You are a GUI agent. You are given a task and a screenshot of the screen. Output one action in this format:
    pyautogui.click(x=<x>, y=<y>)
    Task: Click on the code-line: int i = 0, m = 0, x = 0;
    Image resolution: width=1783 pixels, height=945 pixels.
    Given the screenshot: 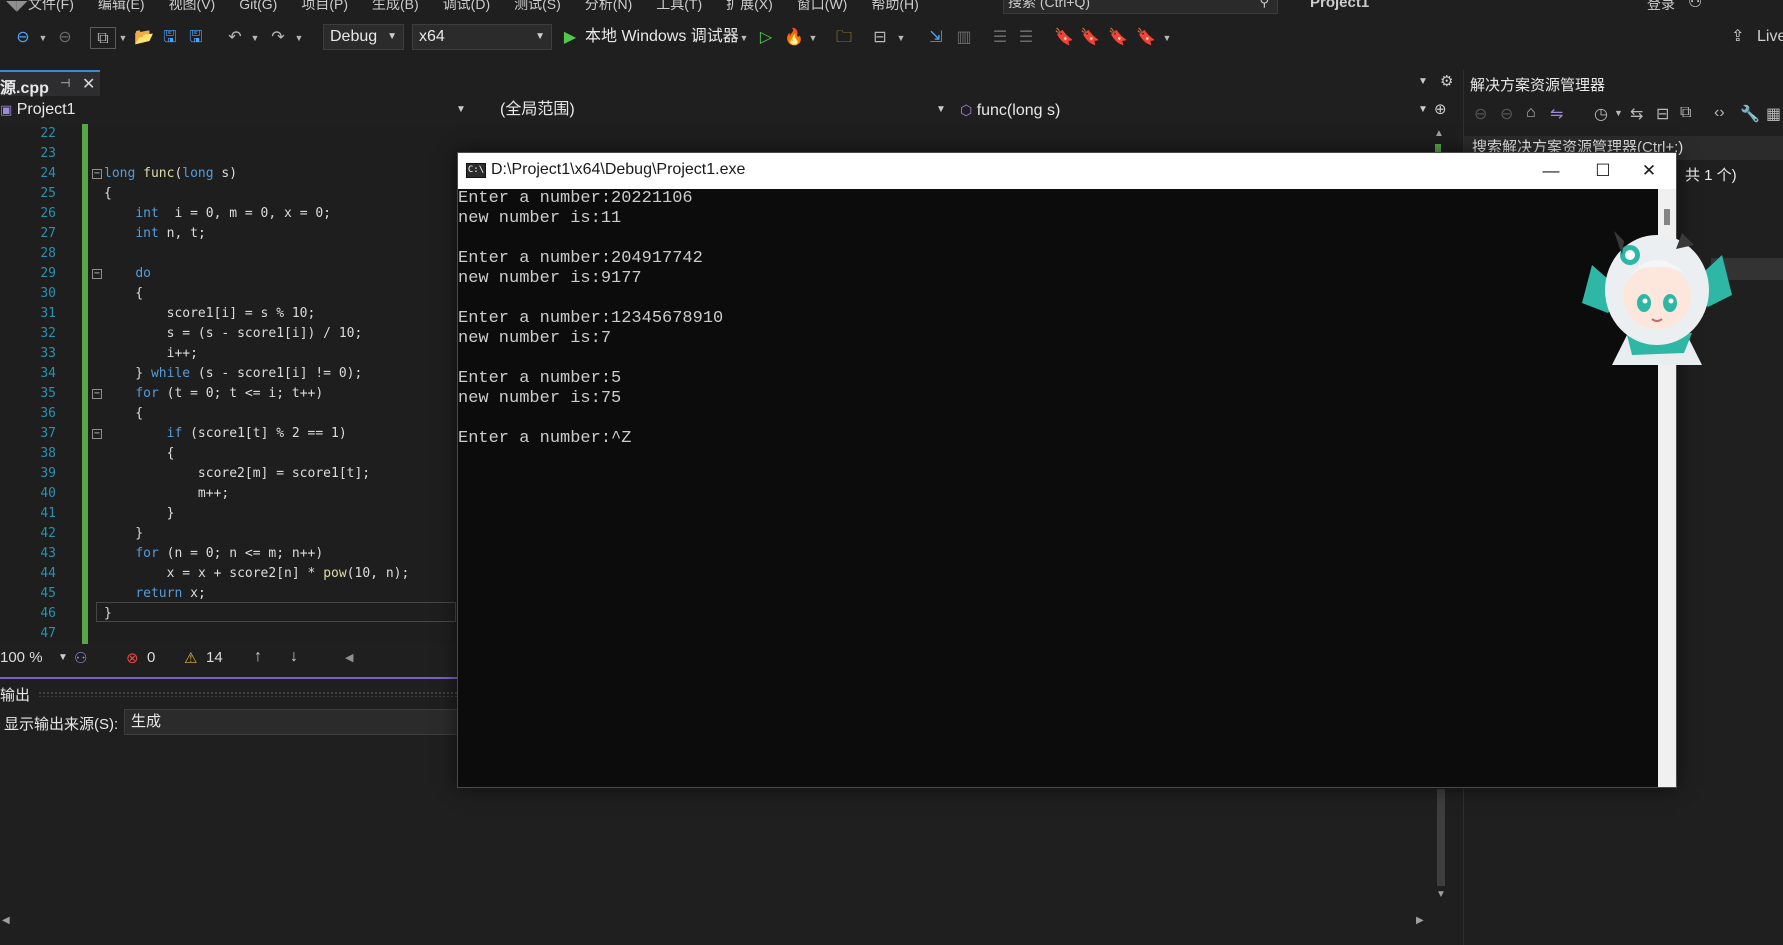 What is the action you would take?
    pyautogui.click(x=256, y=214)
    